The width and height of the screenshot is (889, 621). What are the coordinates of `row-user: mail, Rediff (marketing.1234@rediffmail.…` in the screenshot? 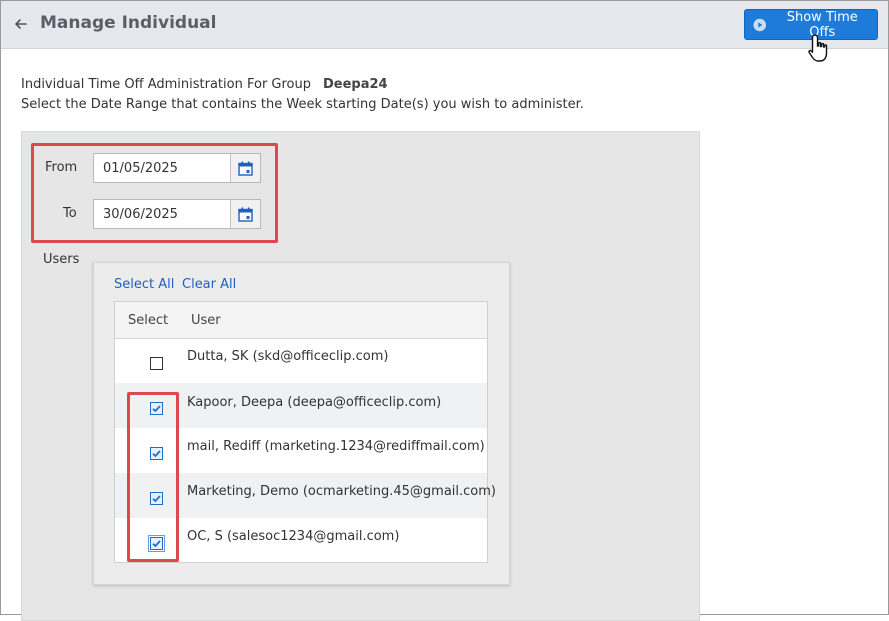 It's located at (336, 446).